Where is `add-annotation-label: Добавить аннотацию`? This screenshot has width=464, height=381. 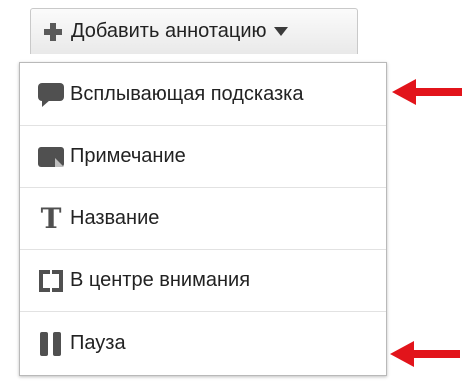 add-annotation-label: Добавить аннотацию is located at coordinates (169, 31).